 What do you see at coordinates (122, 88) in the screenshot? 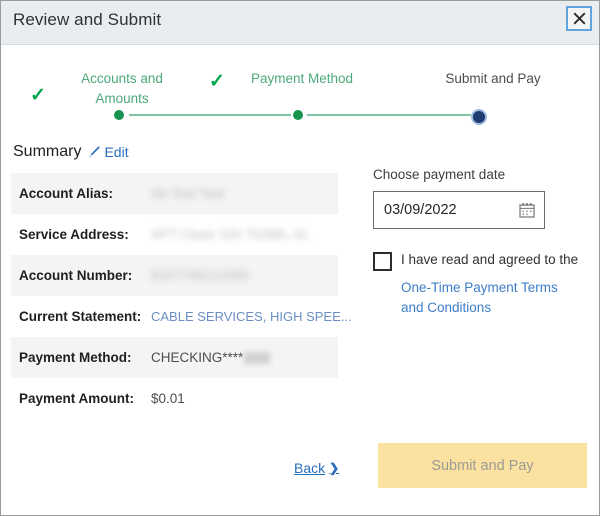
I see `step-1-label: Accounts and Amounts` at bounding box center [122, 88].